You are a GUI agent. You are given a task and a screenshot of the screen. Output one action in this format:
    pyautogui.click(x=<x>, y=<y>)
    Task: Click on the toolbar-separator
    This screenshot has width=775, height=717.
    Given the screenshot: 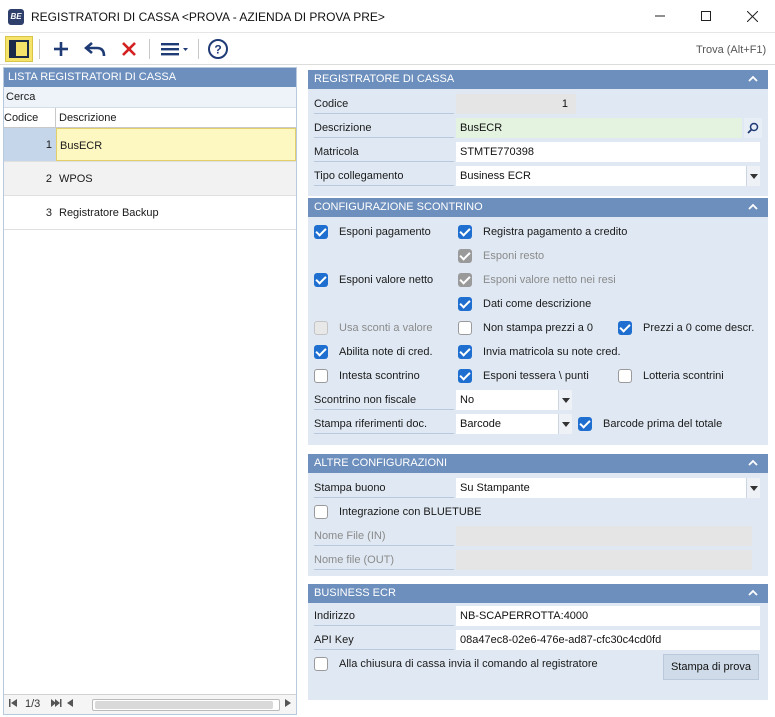 What is the action you would take?
    pyautogui.click(x=149, y=49)
    